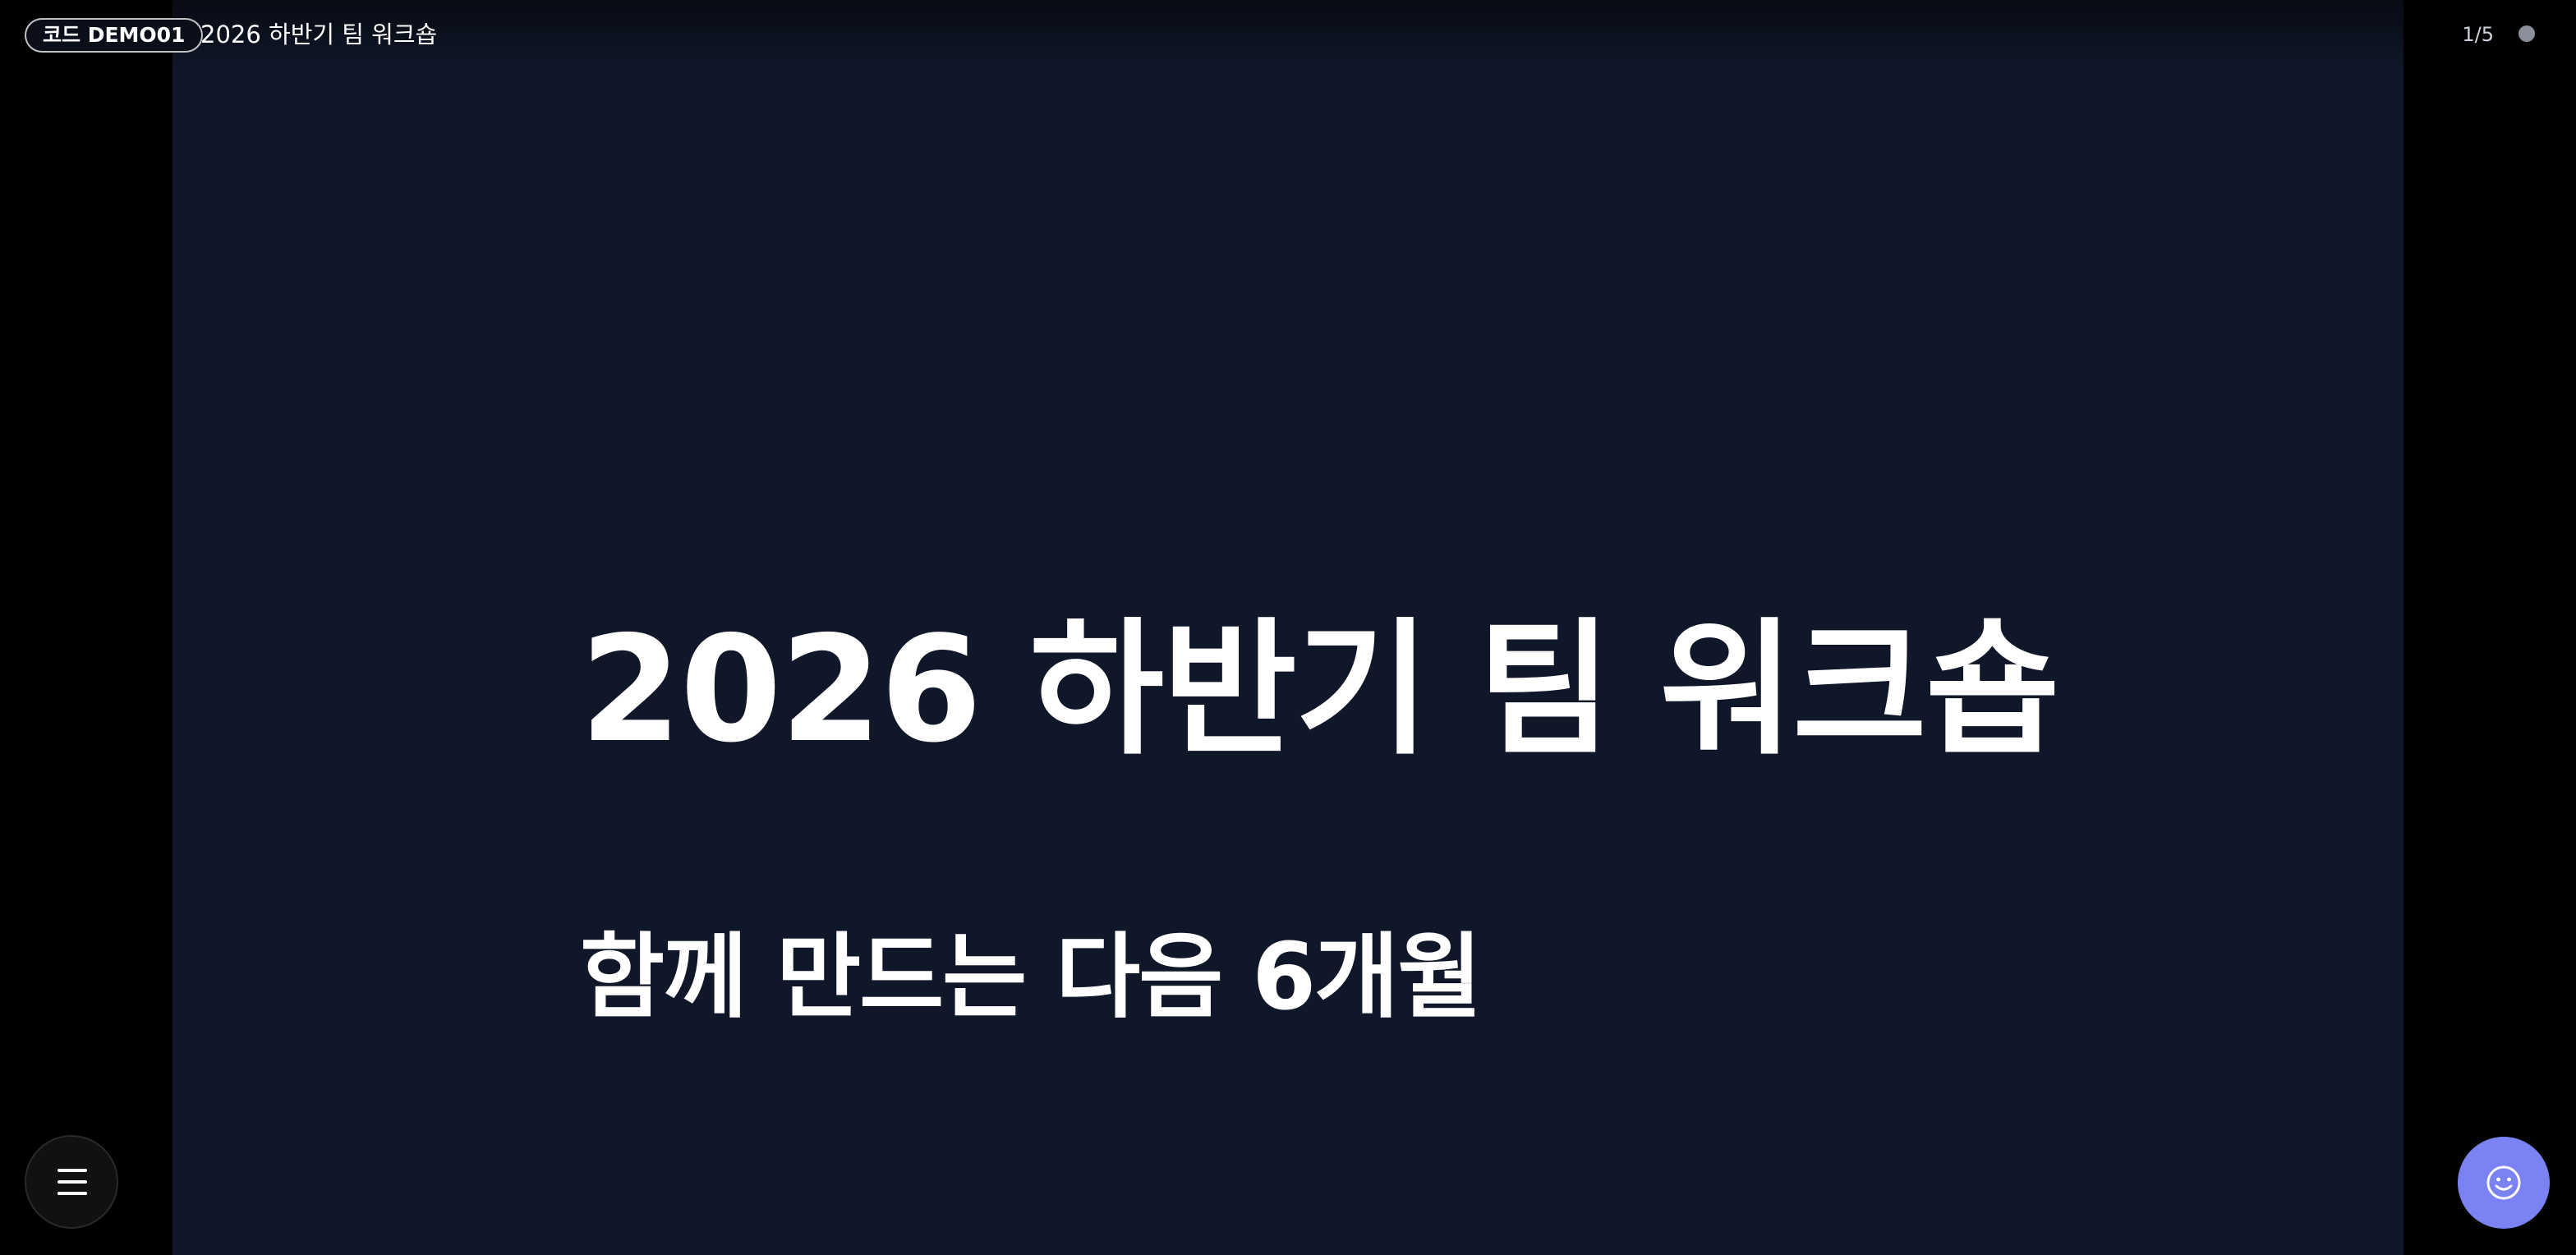 Image resolution: width=2576 pixels, height=1255 pixels. What do you see at coordinates (1288, 34) in the screenshot?
I see `top-bar: 코드 DEMO01 2026 하반기 팀 워크숍 1/5` at bounding box center [1288, 34].